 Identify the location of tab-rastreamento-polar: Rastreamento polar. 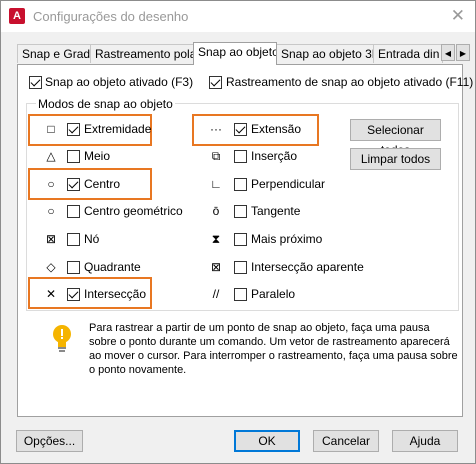
(142, 53).